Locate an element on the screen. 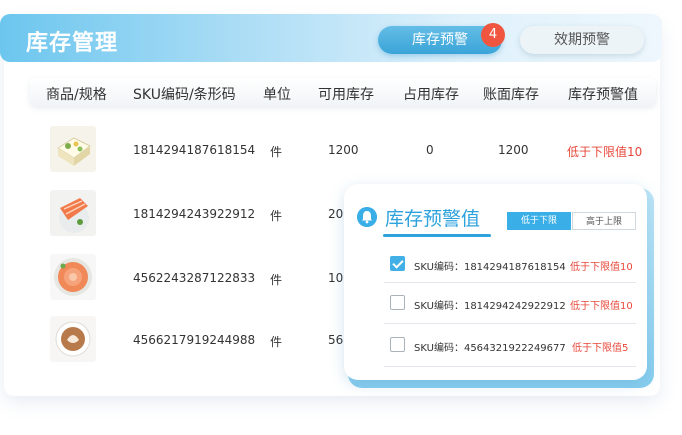 The width and height of the screenshot is (682, 435). popup-warning-value: 低于下限值5 is located at coordinates (600, 348).